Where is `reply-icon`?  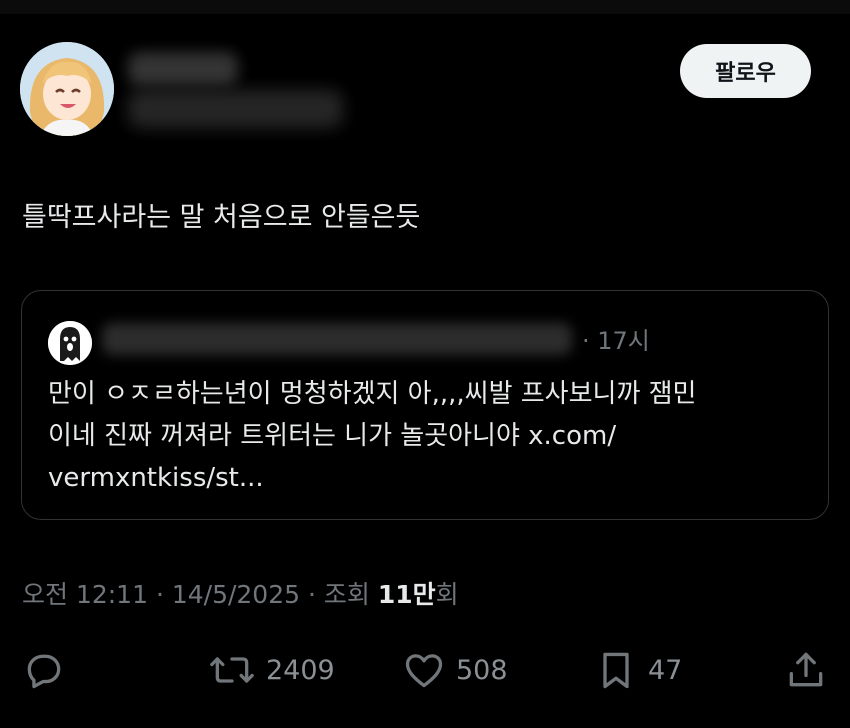
reply-icon is located at coordinates (44, 670).